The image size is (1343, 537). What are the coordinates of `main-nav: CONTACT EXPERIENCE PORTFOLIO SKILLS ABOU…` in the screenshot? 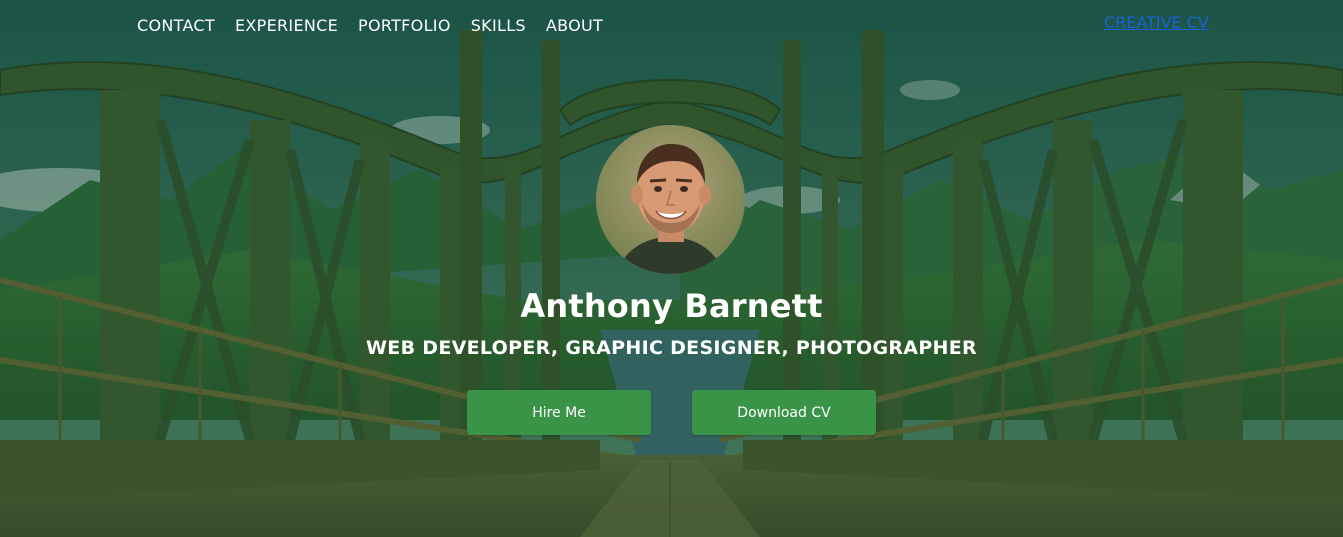 It's located at (380, 25).